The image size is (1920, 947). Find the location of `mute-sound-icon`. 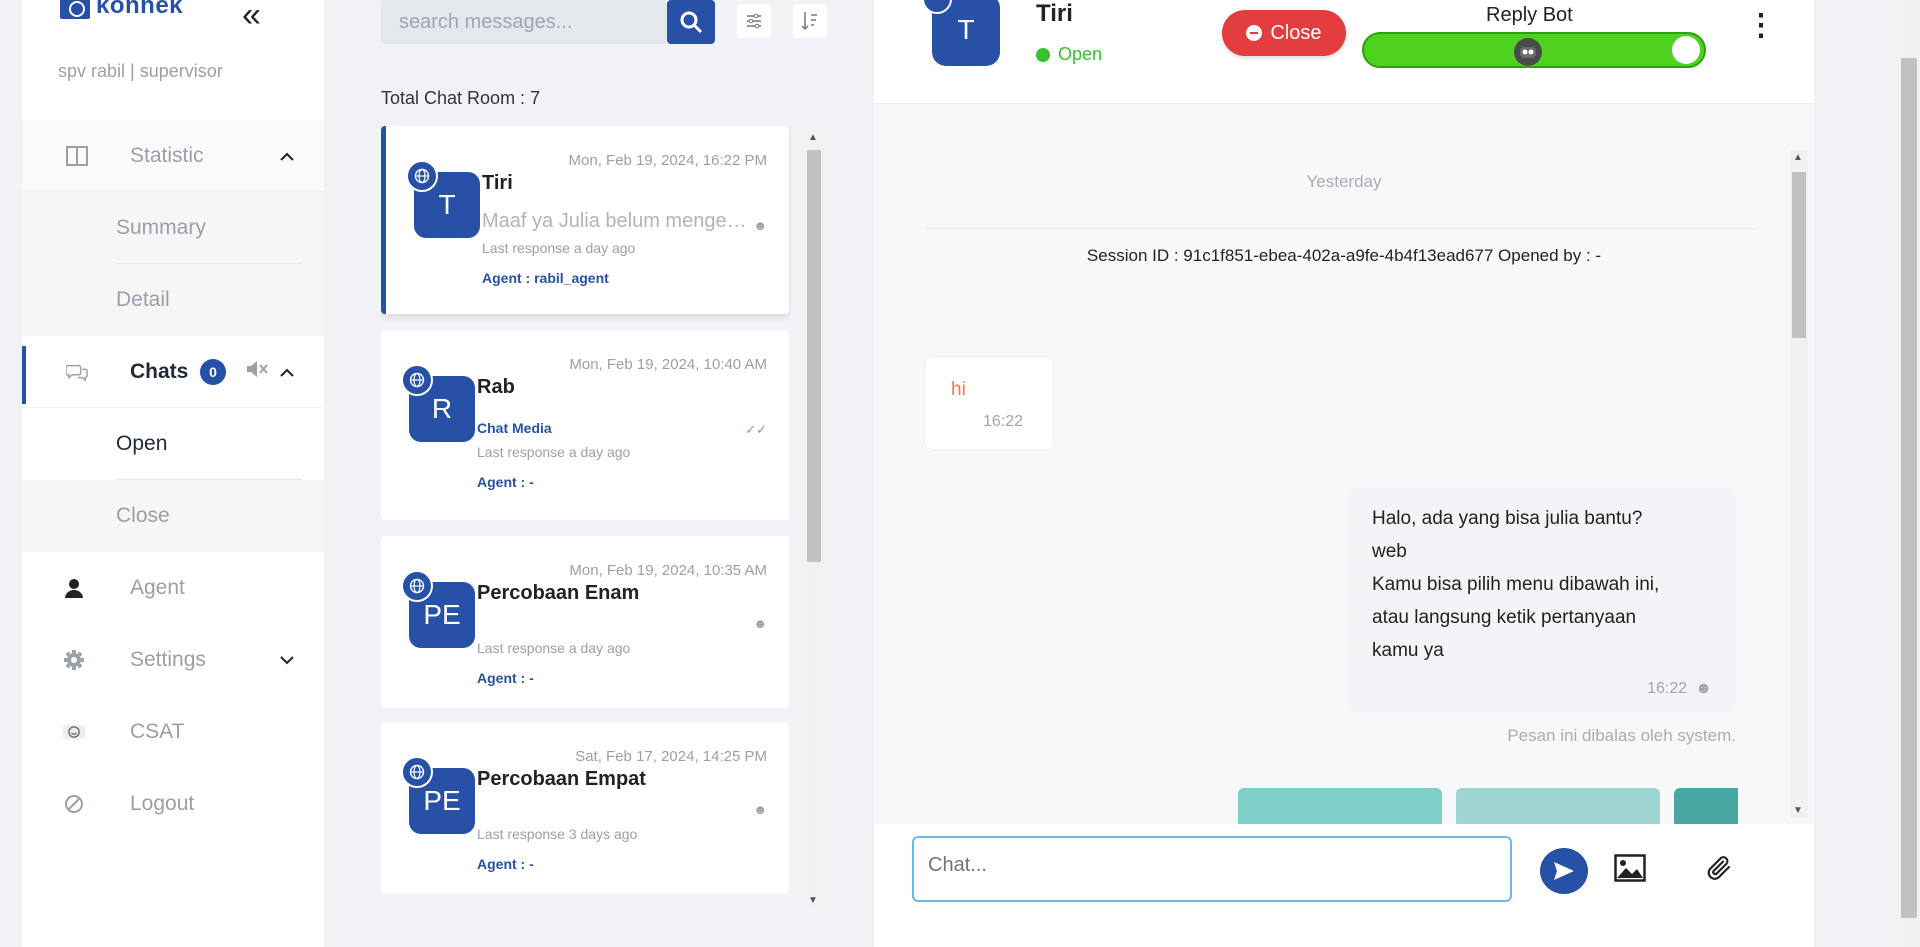

mute-sound-icon is located at coordinates (257, 372).